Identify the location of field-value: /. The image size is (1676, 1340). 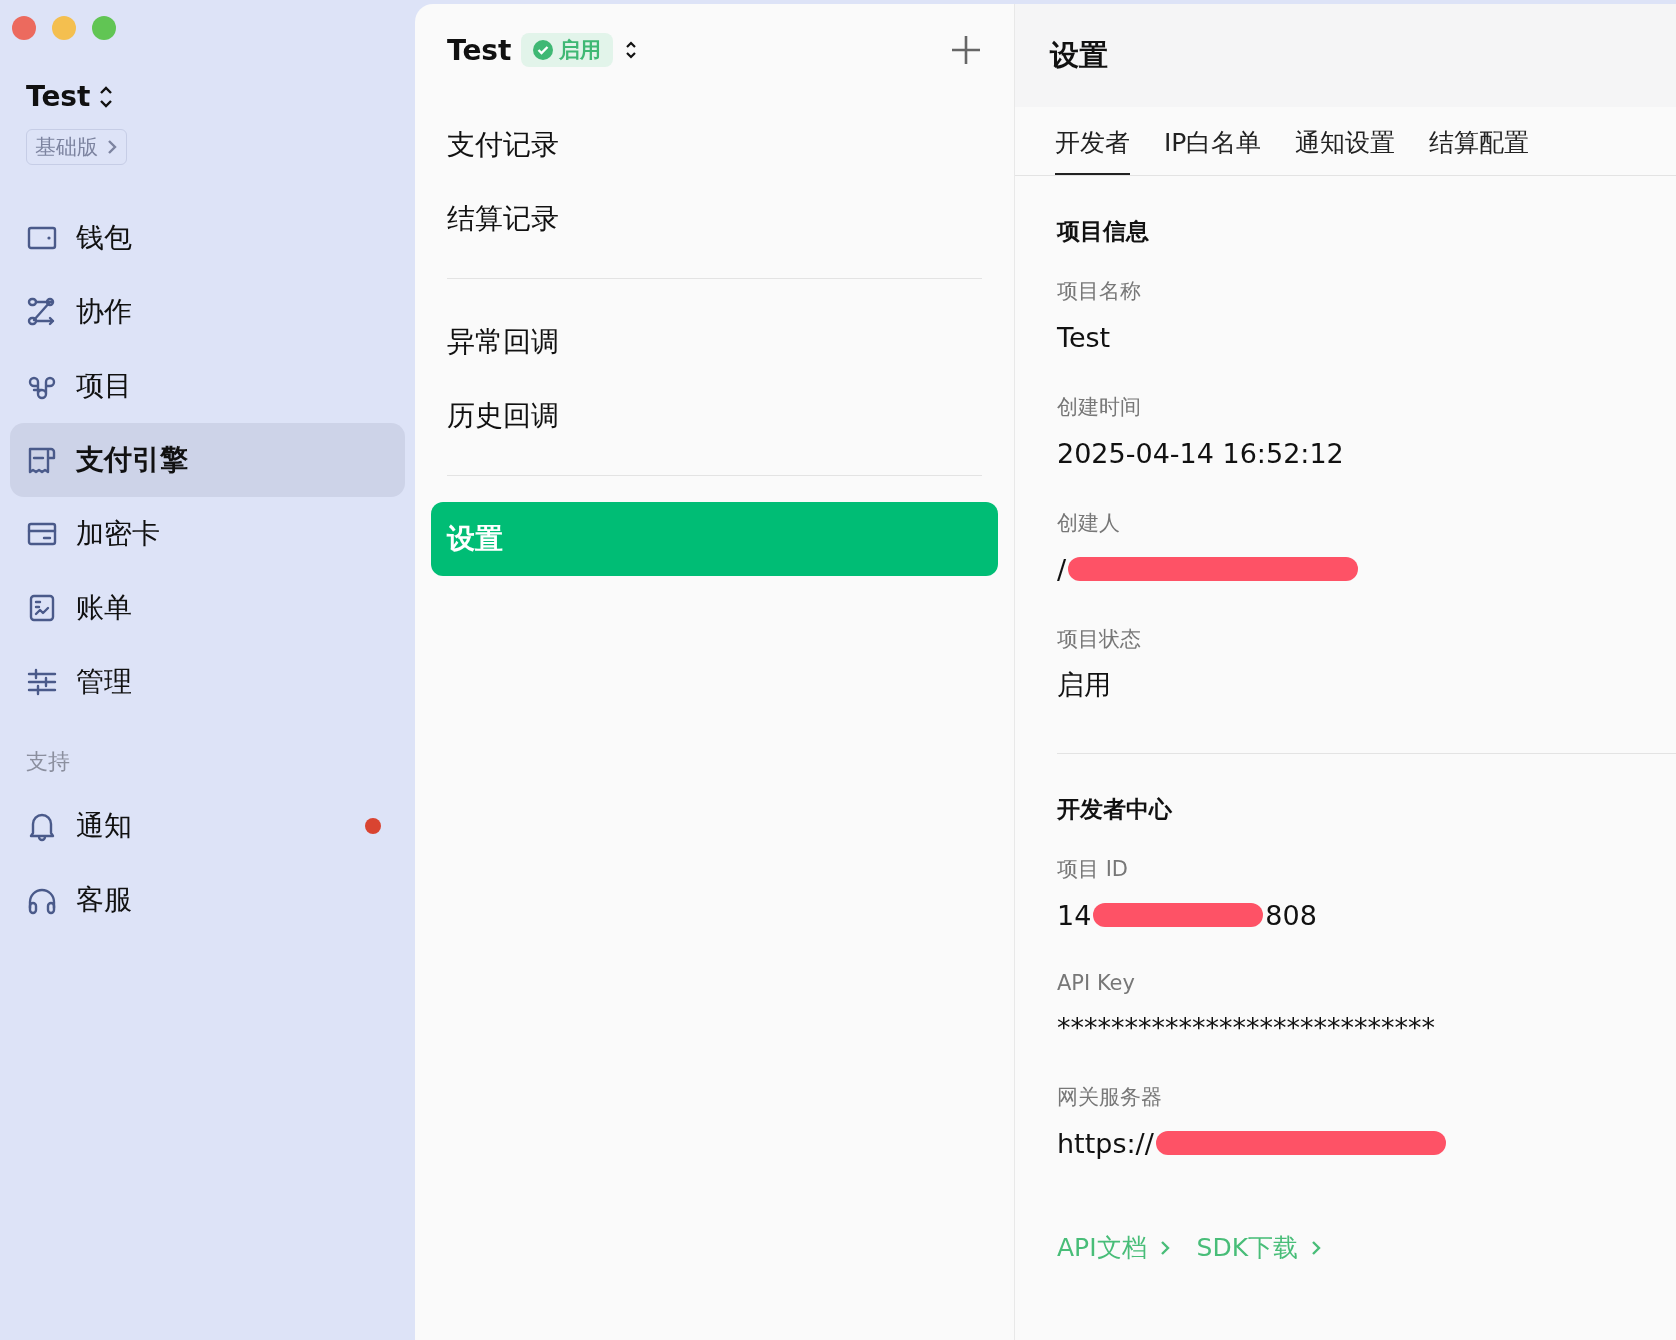
(1062, 569).